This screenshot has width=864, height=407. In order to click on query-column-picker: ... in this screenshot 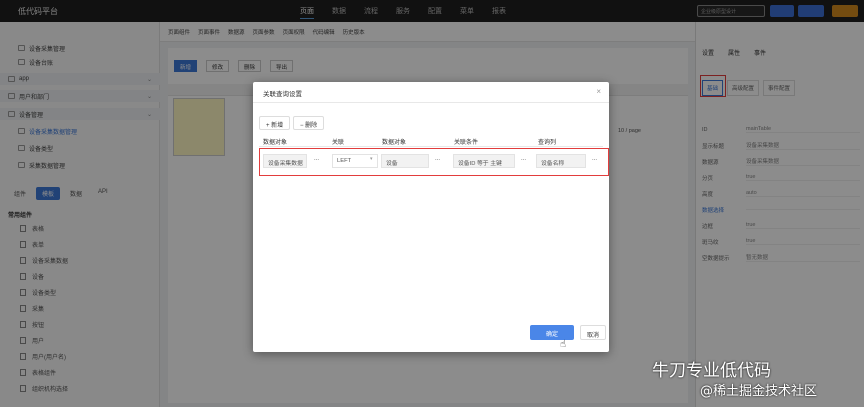, I will do `click(594, 159)`.